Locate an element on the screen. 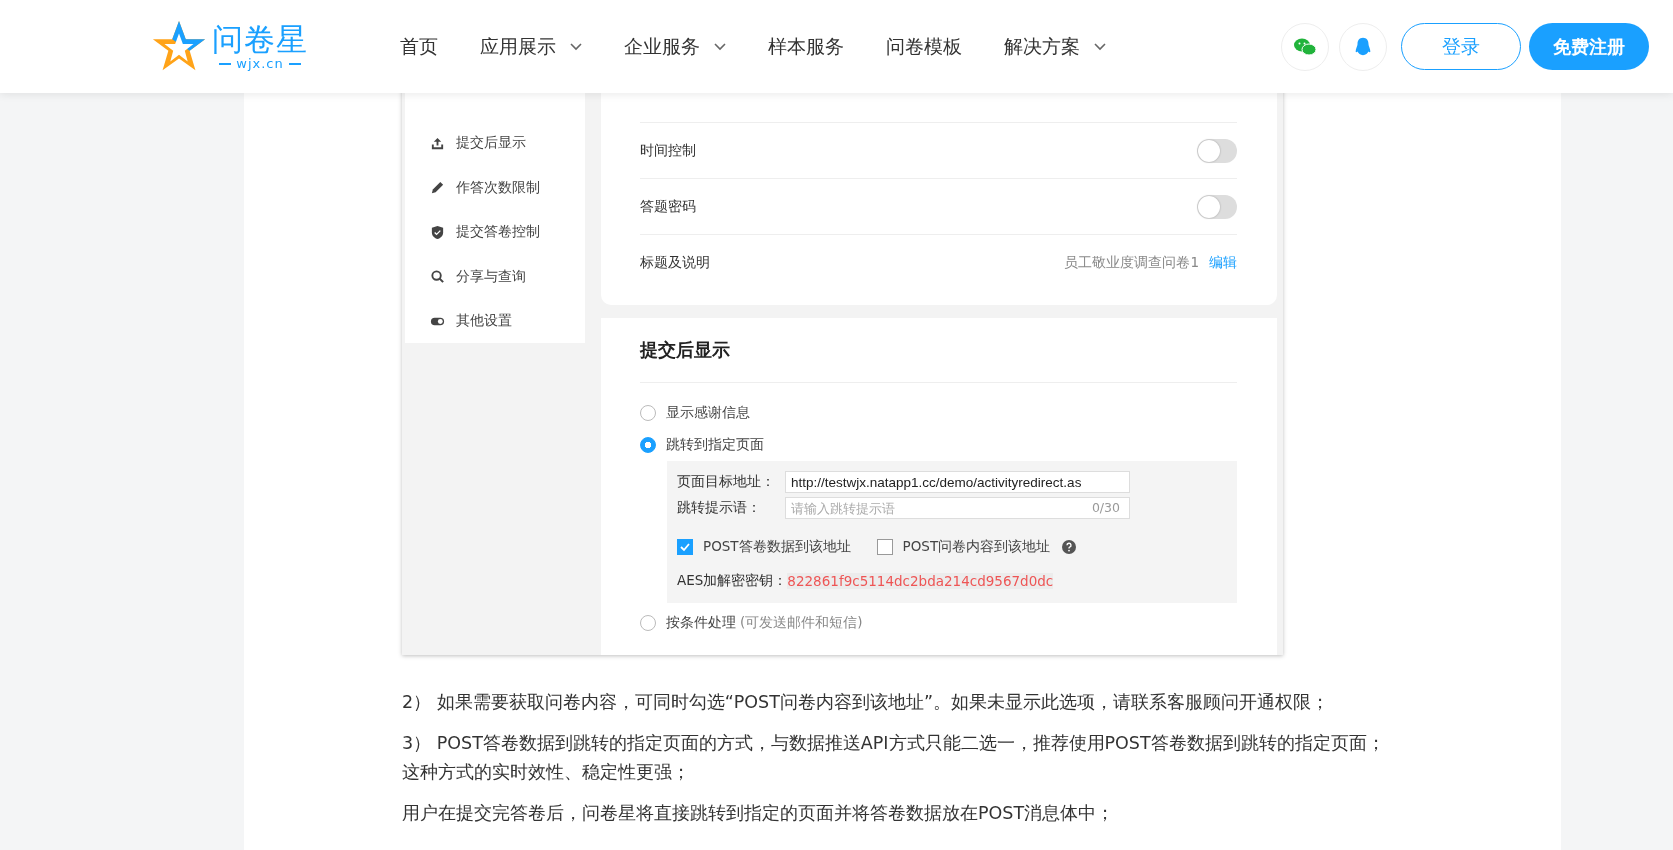 The image size is (1673, 850). nav-link: 问卷模板 is located at coordinates (924, 46).